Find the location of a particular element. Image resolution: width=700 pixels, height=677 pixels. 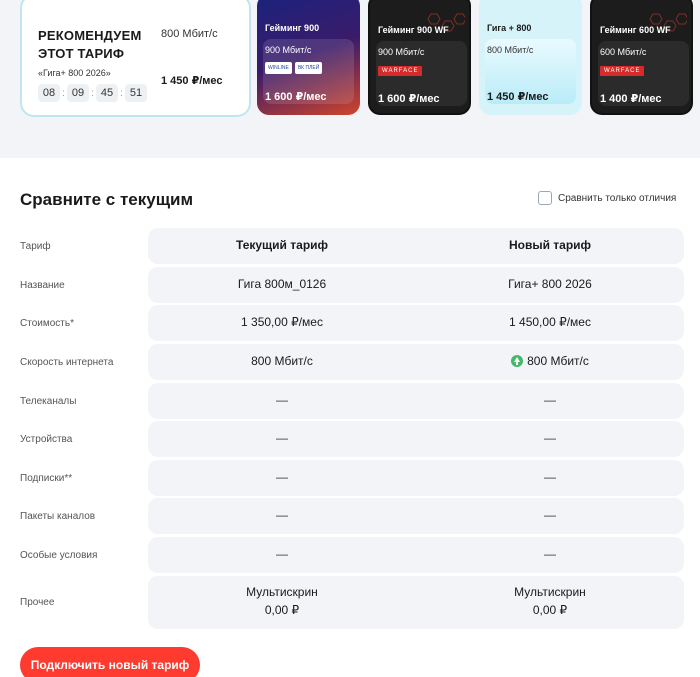

promo-name: Гейминг 900 is located at coordinates (292, 28).